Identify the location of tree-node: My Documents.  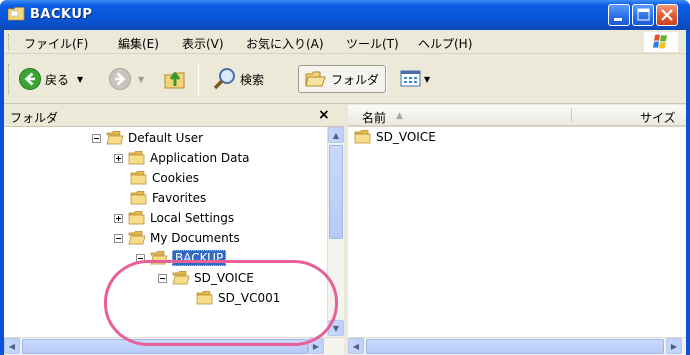
(177, 238).